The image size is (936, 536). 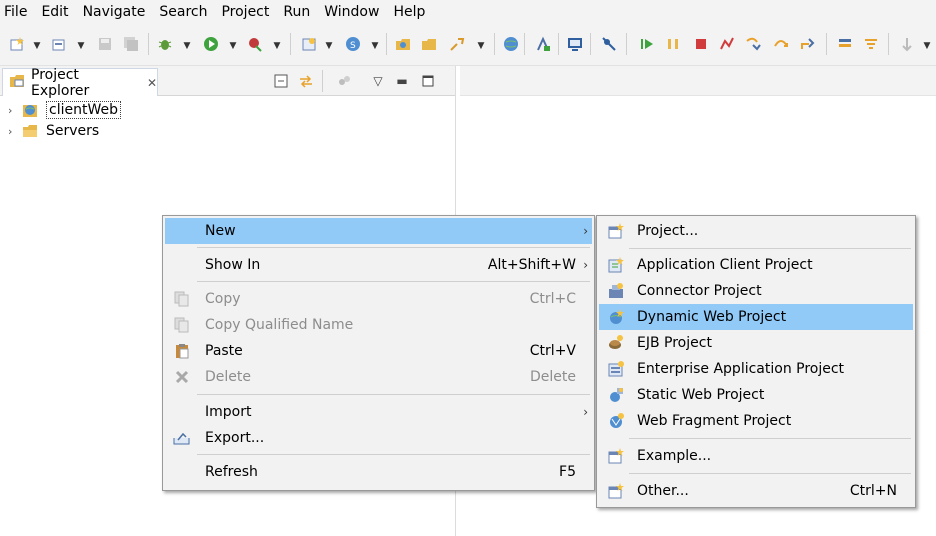 I want to click on close-icon: ✕, so click(x=152, y=83).